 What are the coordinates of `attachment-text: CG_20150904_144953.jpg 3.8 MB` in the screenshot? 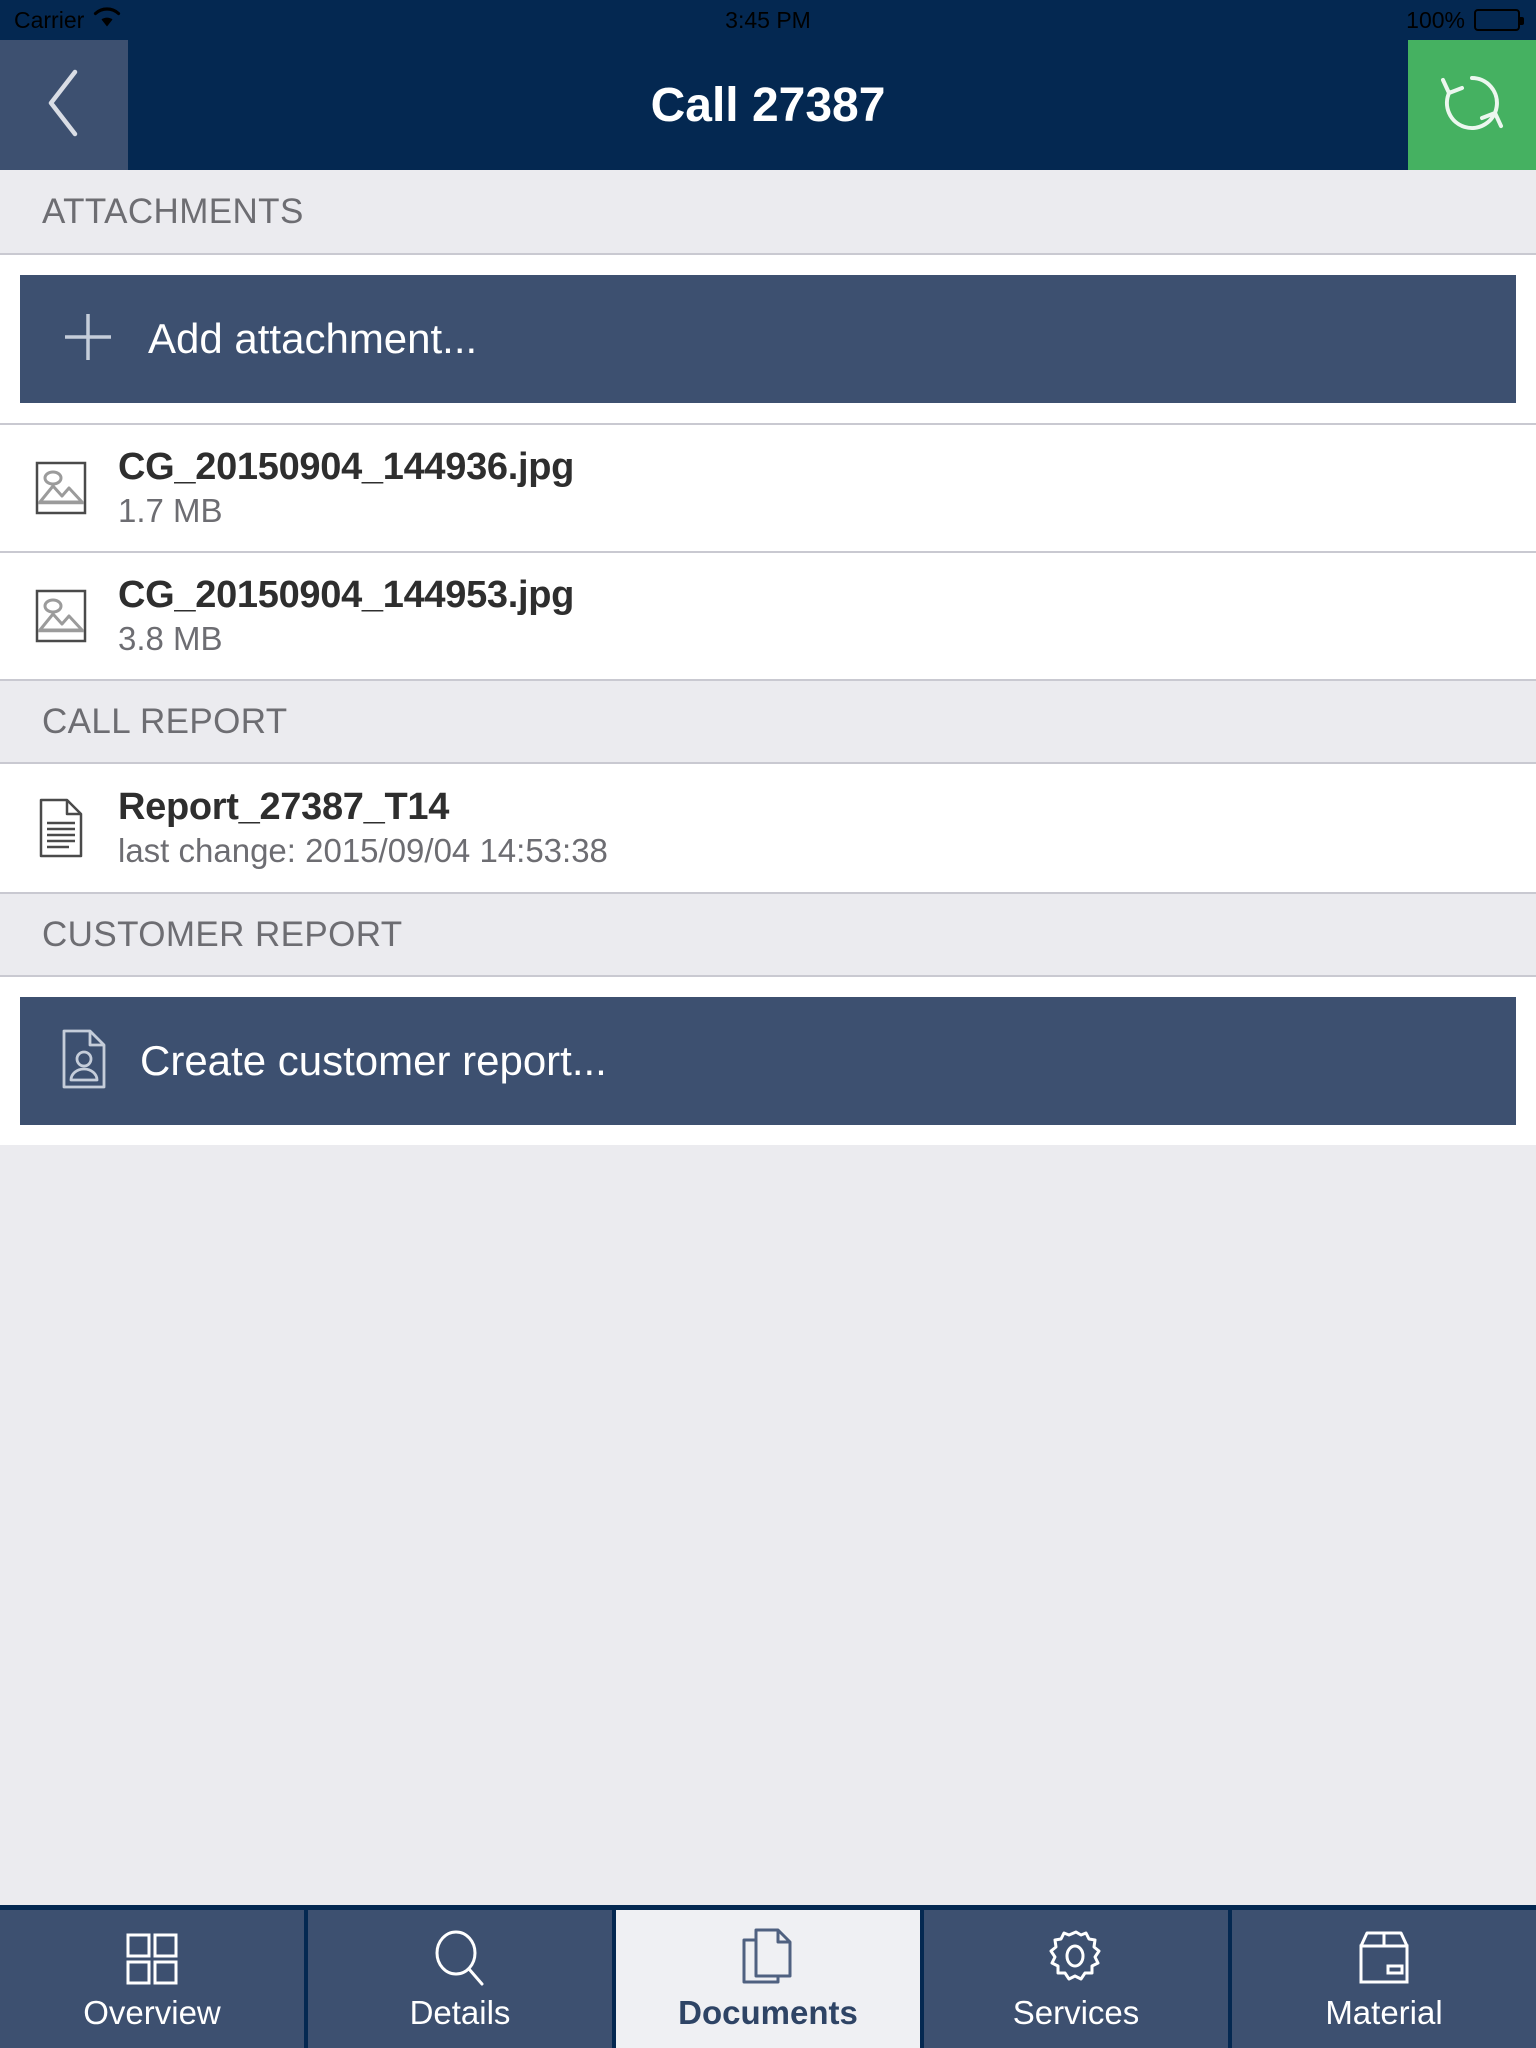 It's located at (346, 616).